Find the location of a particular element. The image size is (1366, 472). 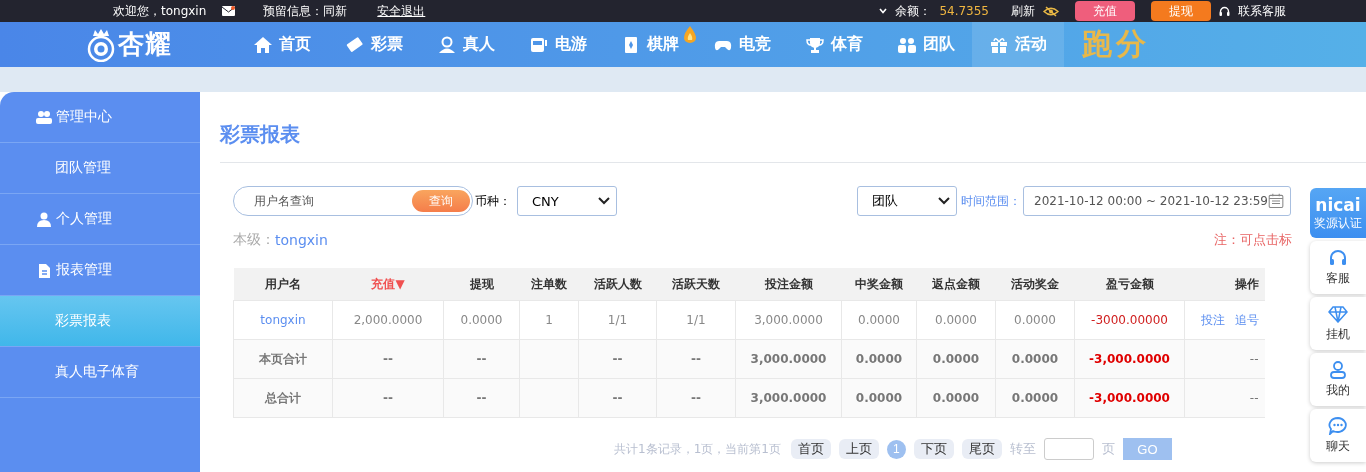

nav-item: 首页 is located at coordinates (282, 44).